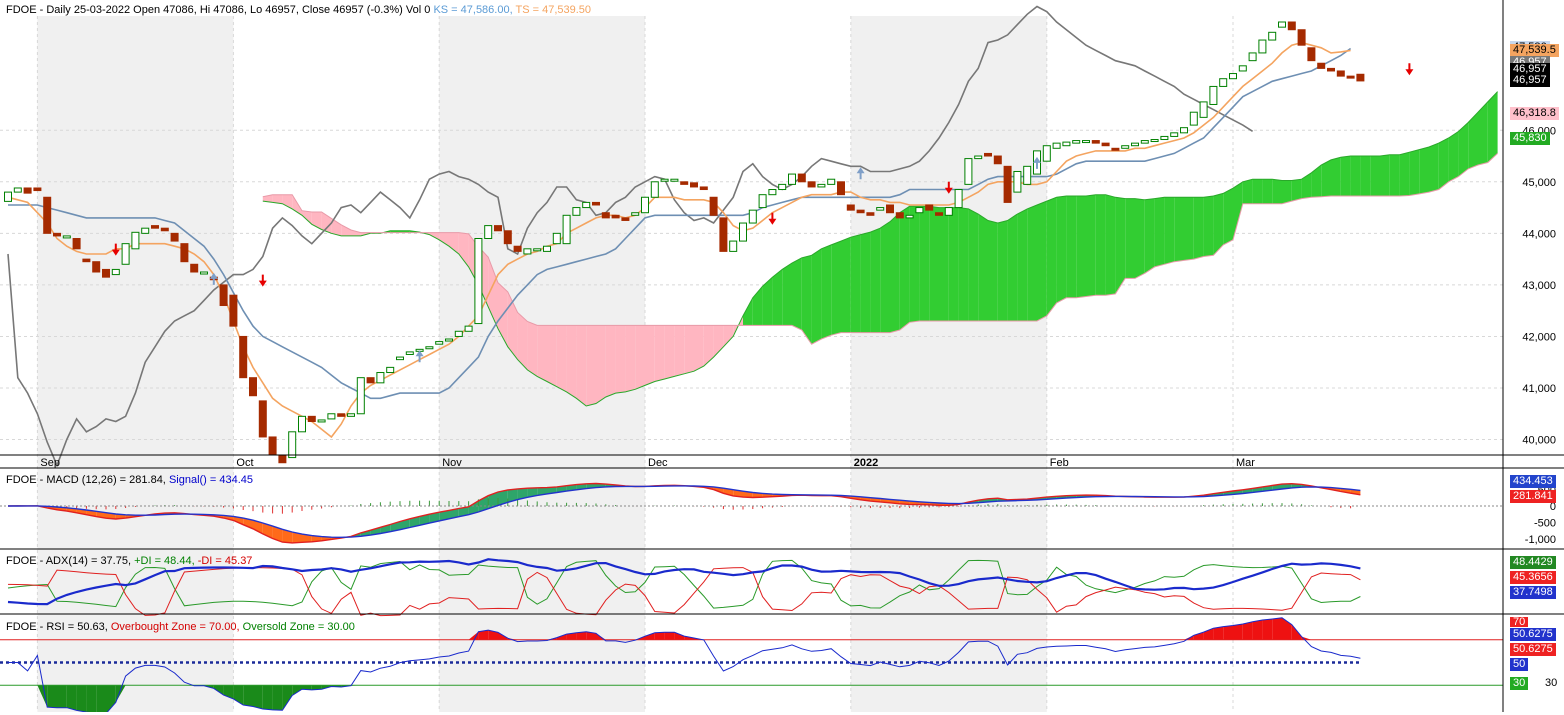  Describe the element at coordinates (1539, 183) in the screenshot. I see `y-tick-label: 45,000` at that location.